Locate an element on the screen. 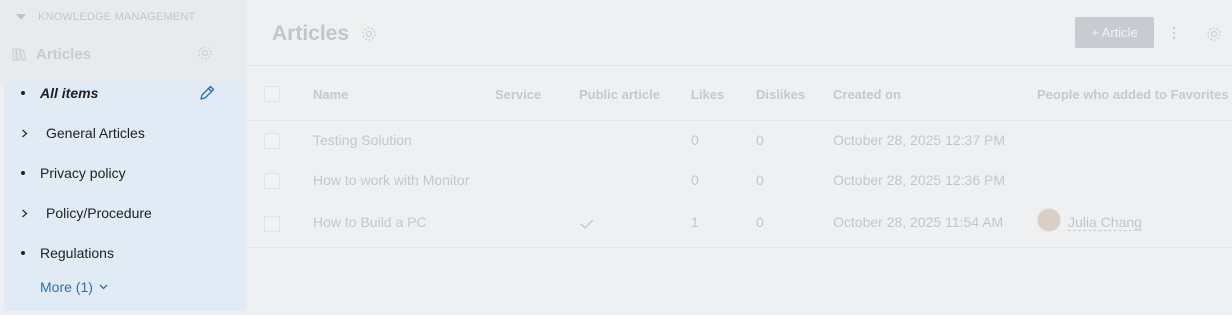 This screenshot has width=1232, height=315. add-article-button: + Article is located at coordinates (1114, 32).